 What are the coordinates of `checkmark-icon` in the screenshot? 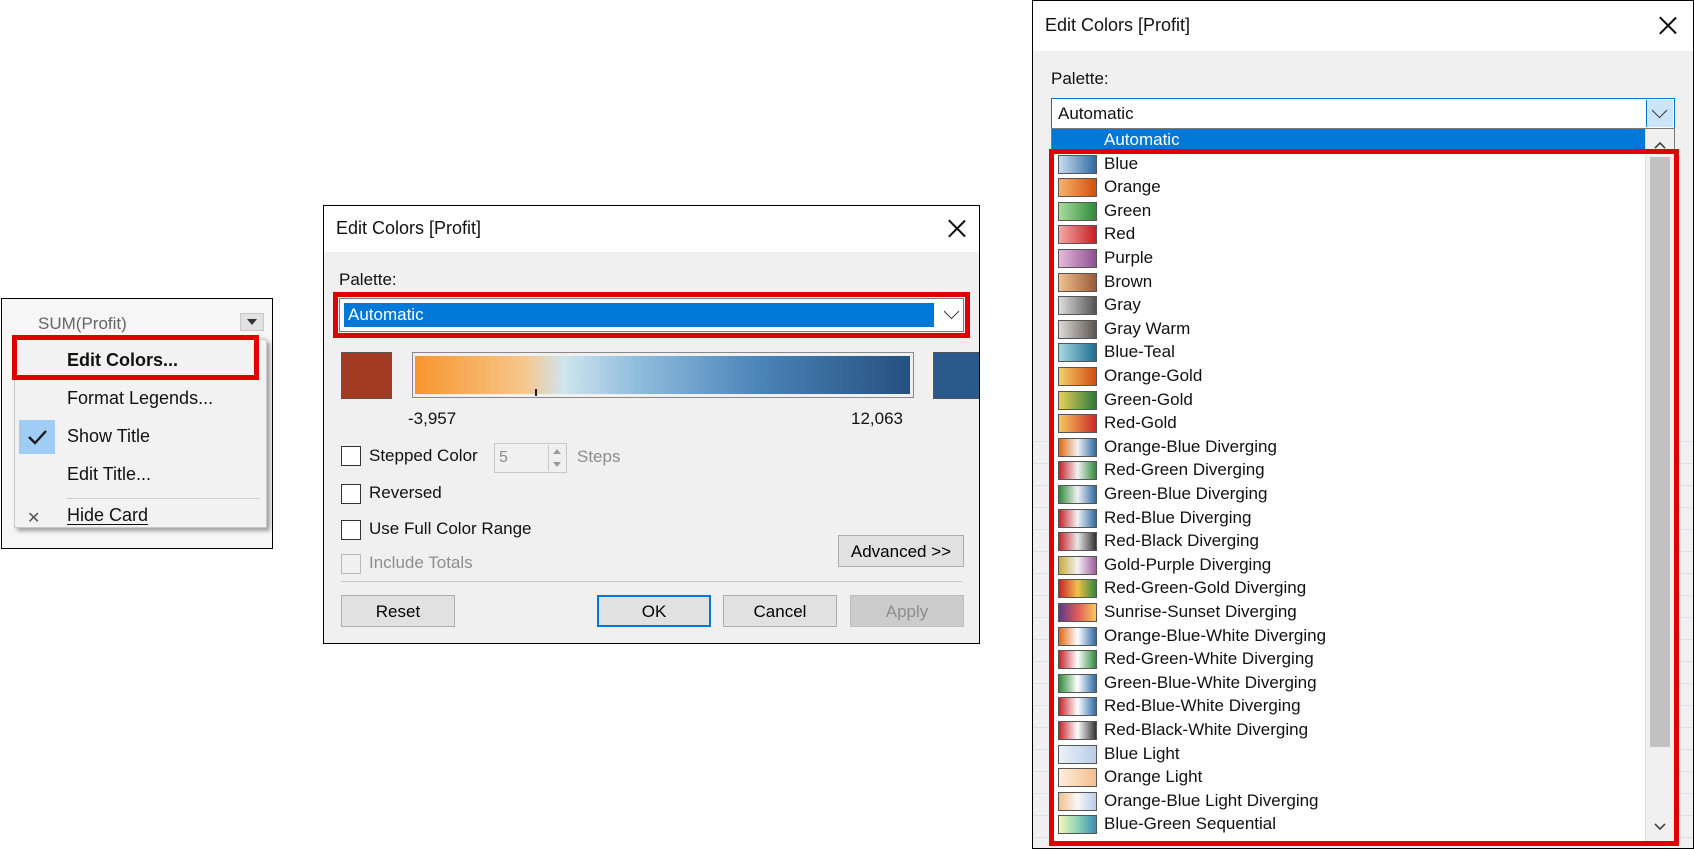 It's located at (37, 437).